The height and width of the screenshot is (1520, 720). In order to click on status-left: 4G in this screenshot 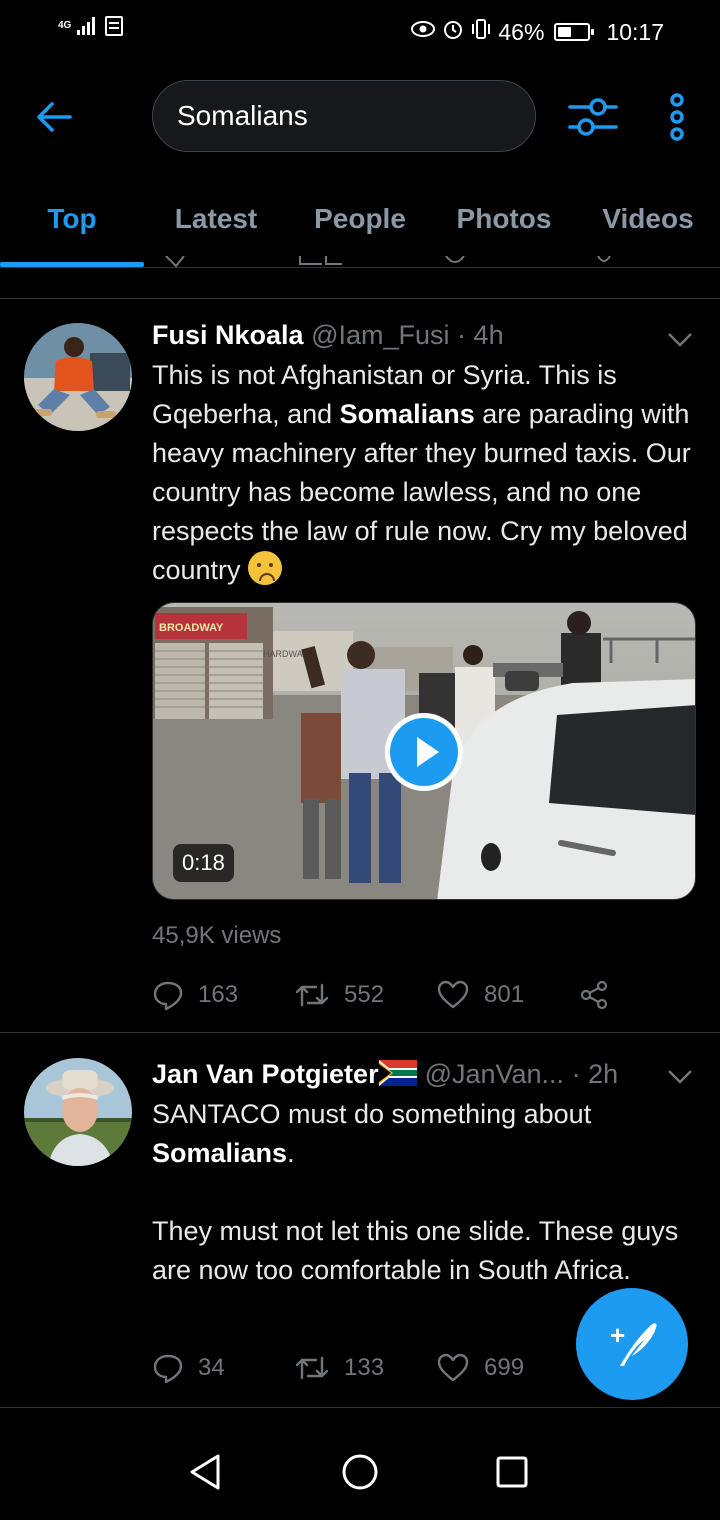, I will do `click(91, 26)`.